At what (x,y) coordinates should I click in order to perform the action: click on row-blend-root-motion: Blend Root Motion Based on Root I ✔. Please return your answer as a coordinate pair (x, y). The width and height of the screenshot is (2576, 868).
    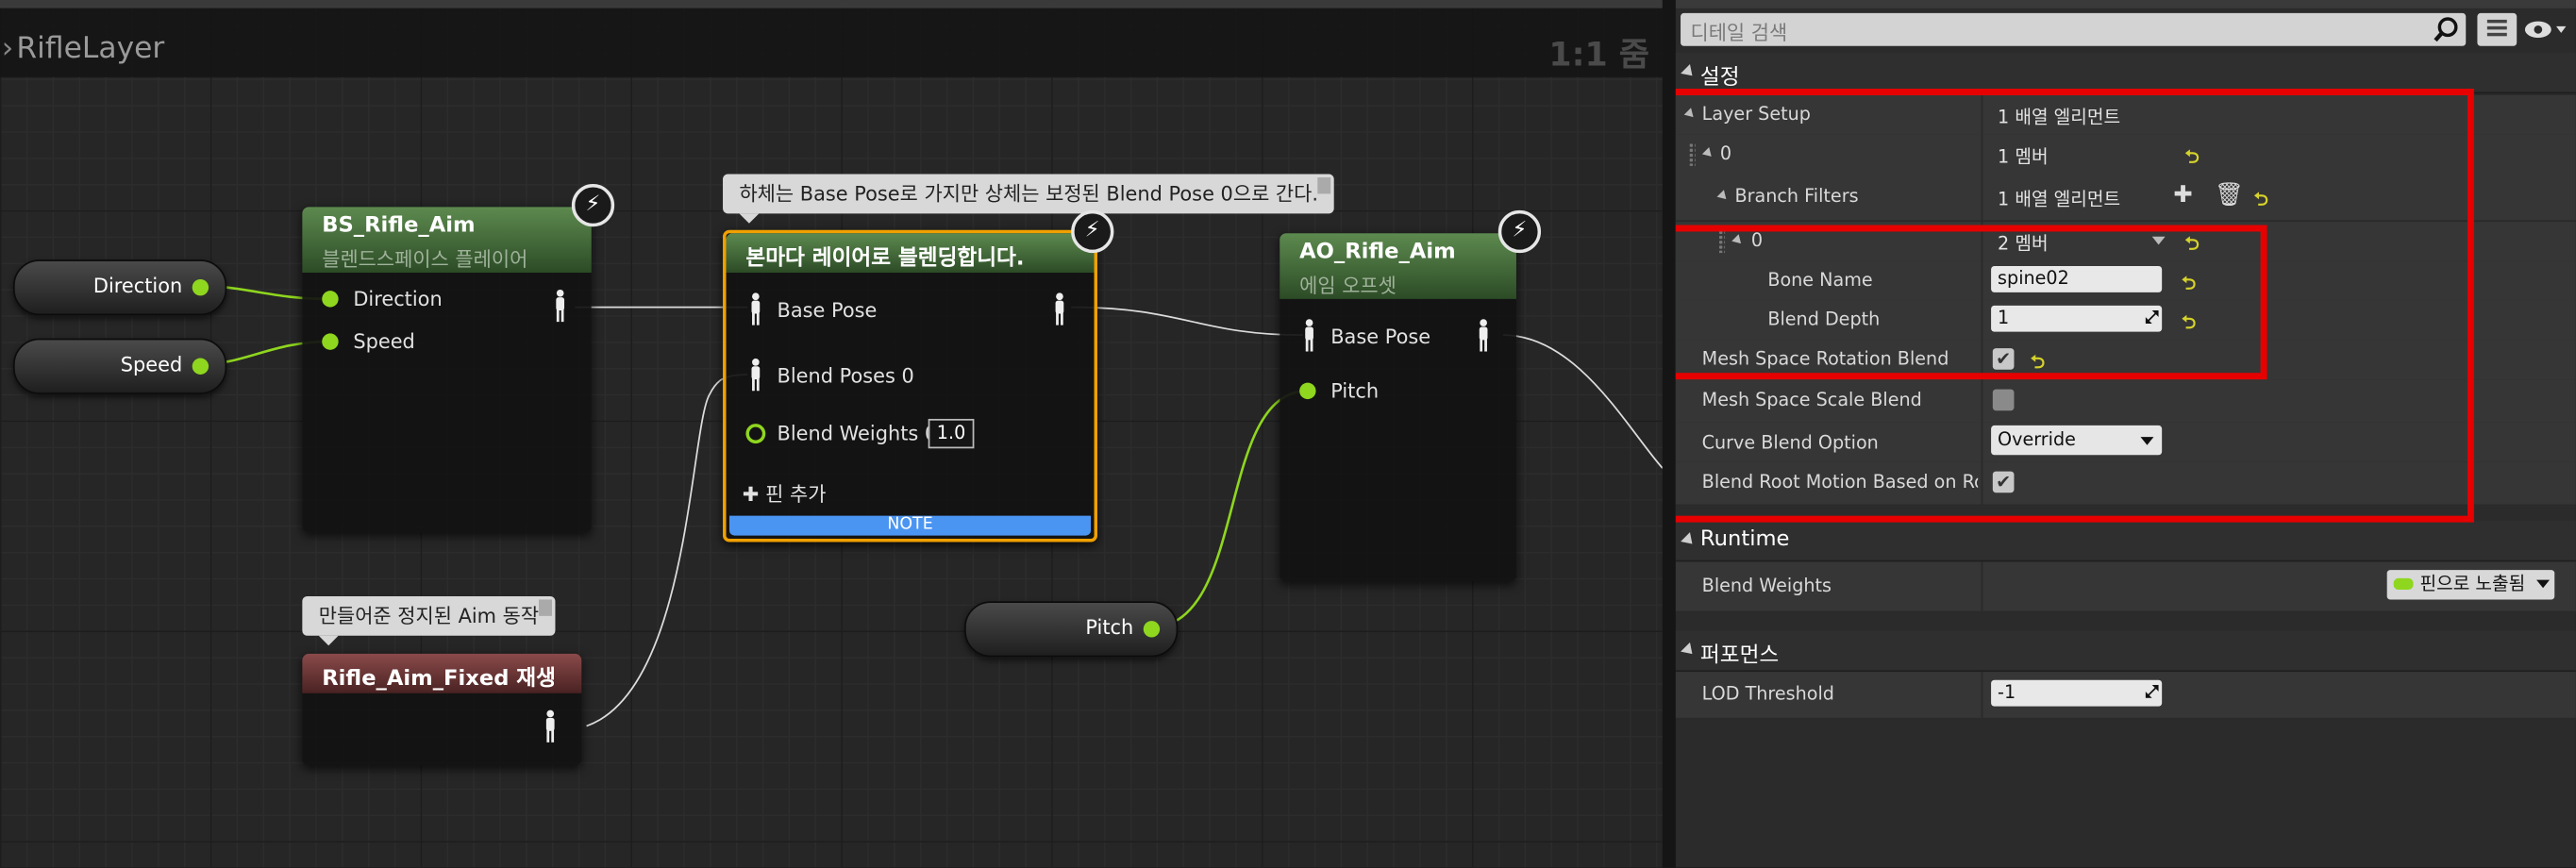
    Looking at the image, I should click on (2125, 484).